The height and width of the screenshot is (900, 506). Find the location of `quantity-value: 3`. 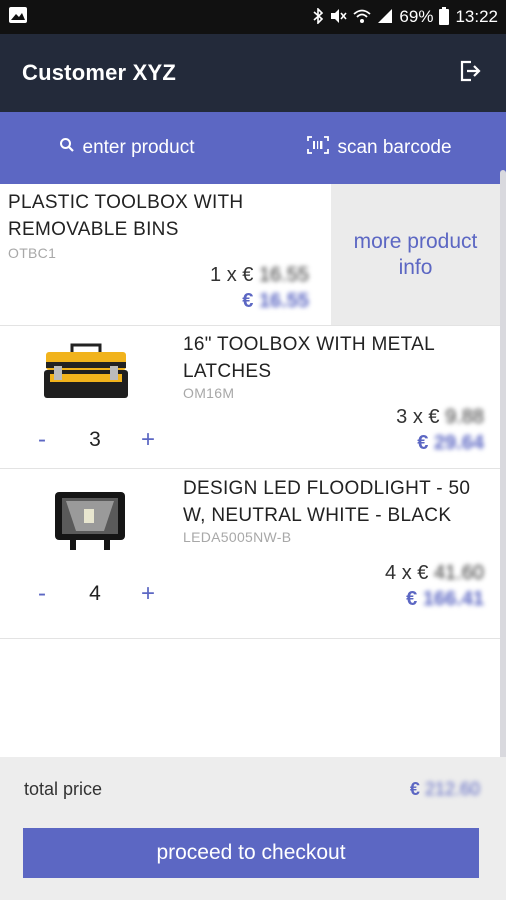

quantity-value: 3 is located at coordinates (95, 439).